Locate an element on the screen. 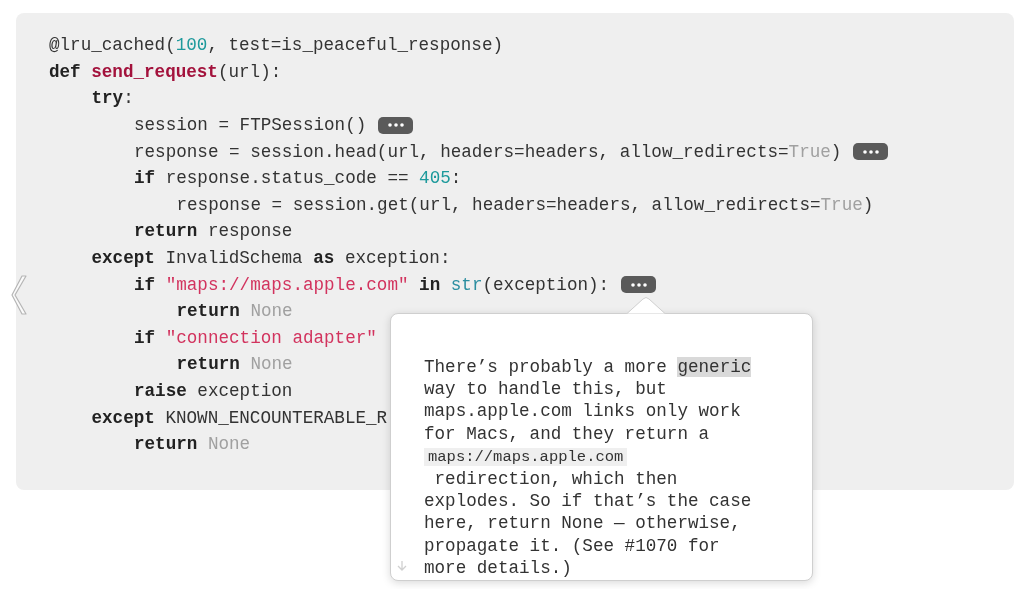  code-line: return response is located at coordinates (213, 231).